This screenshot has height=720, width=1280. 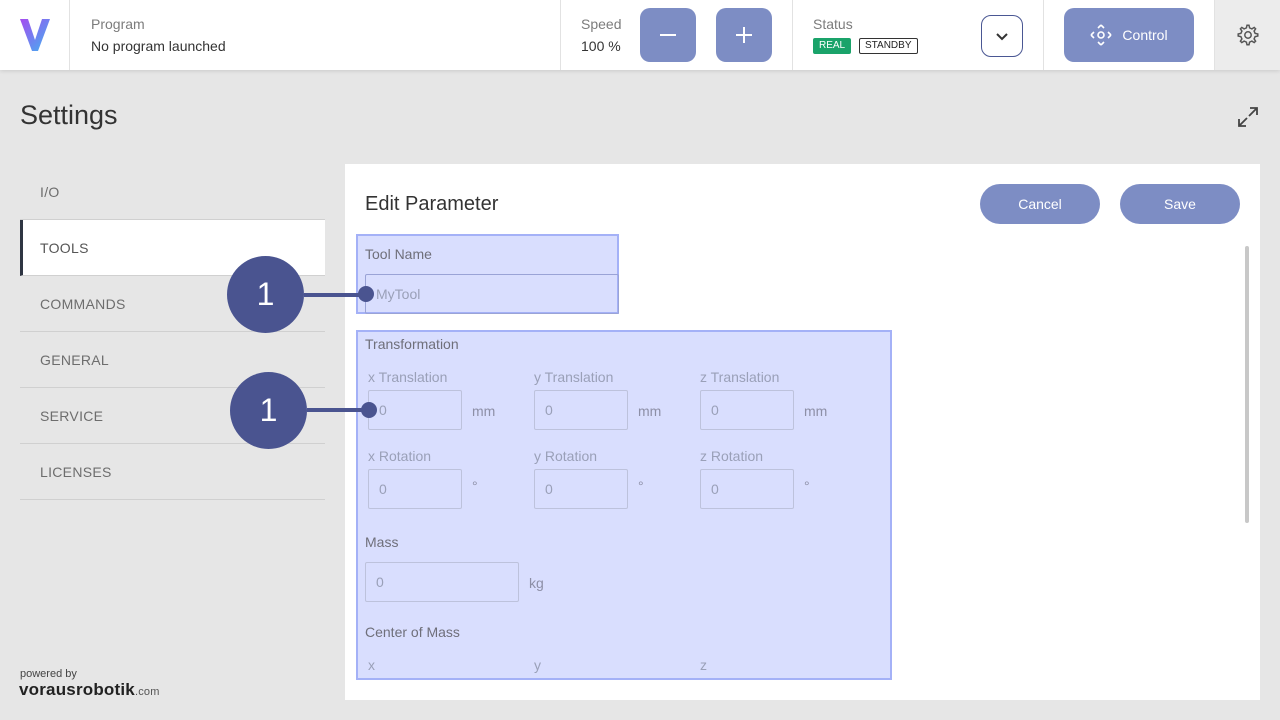 I want to click on z-rotation-unit: °, so click(x=807, y=486).